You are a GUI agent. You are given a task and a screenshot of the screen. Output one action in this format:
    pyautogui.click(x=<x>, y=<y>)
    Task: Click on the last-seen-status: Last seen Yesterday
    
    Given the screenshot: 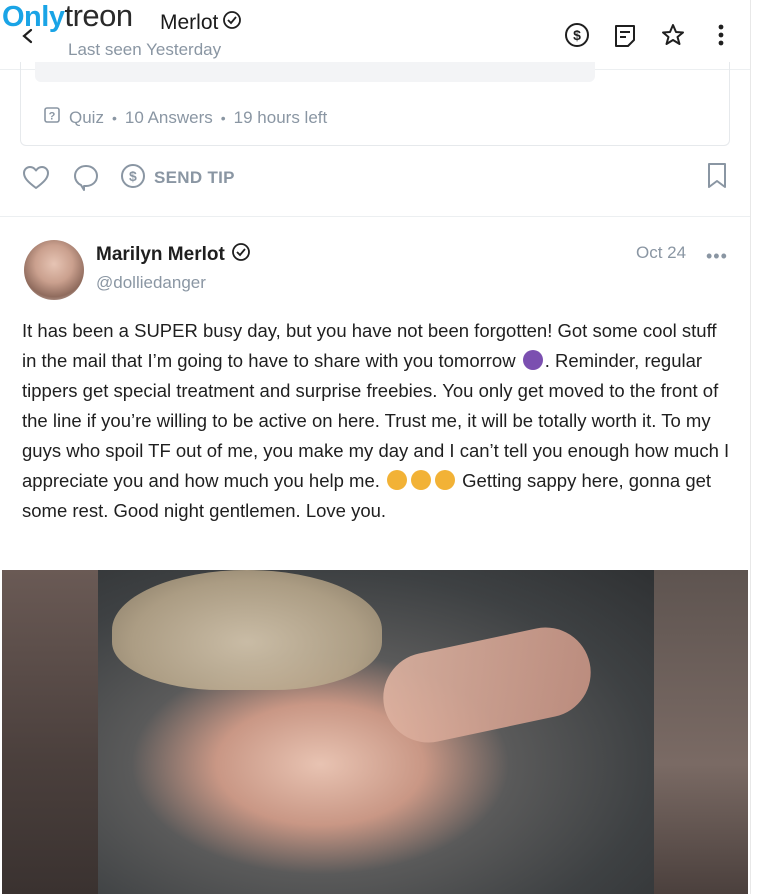 What is the action you would take?
    pyautogui.click(x=145, y=49)
    